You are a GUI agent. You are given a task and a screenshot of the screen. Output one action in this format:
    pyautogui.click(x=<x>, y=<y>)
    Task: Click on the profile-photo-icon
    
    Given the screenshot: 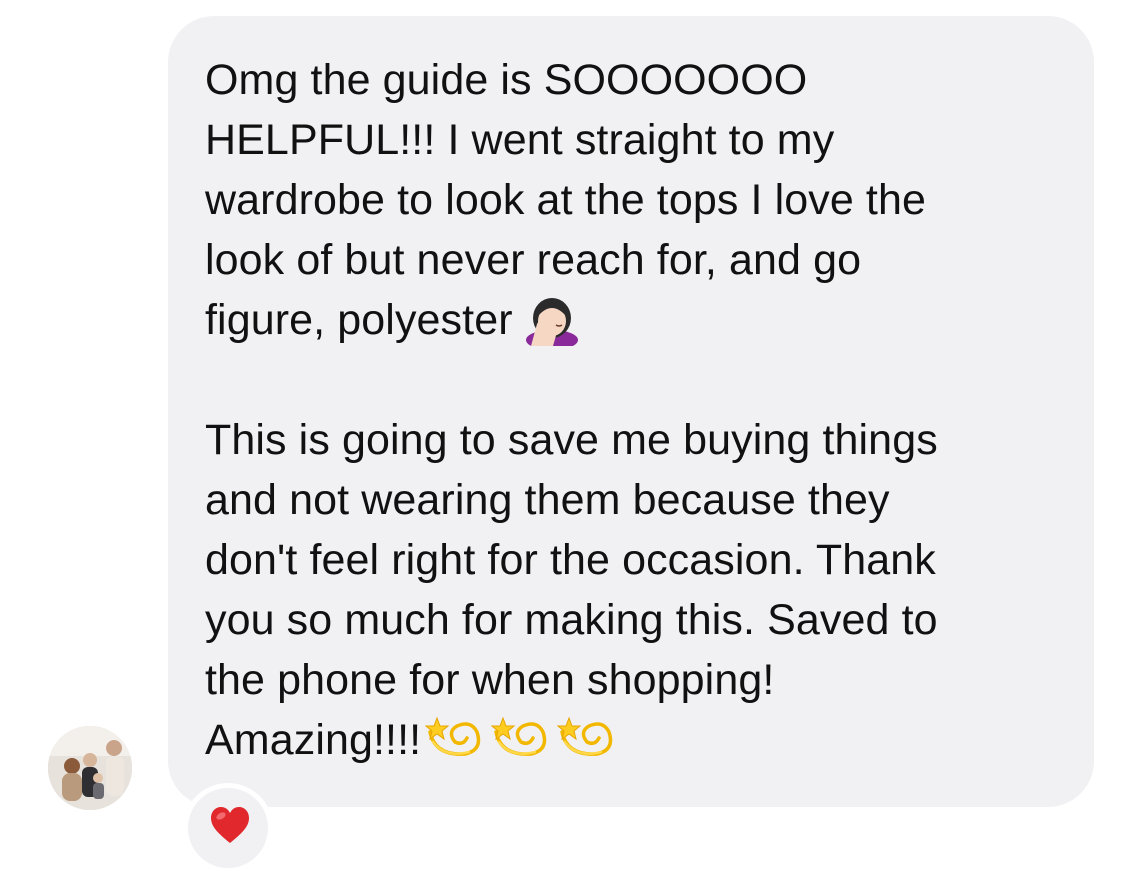 What is the action you would take?
    pyautogui.click(x=90, y=768)
    